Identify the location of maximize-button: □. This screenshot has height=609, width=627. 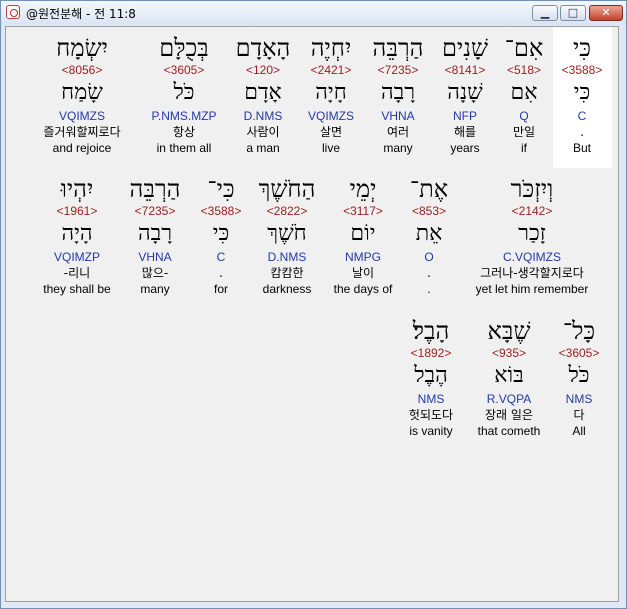
(573, 13).